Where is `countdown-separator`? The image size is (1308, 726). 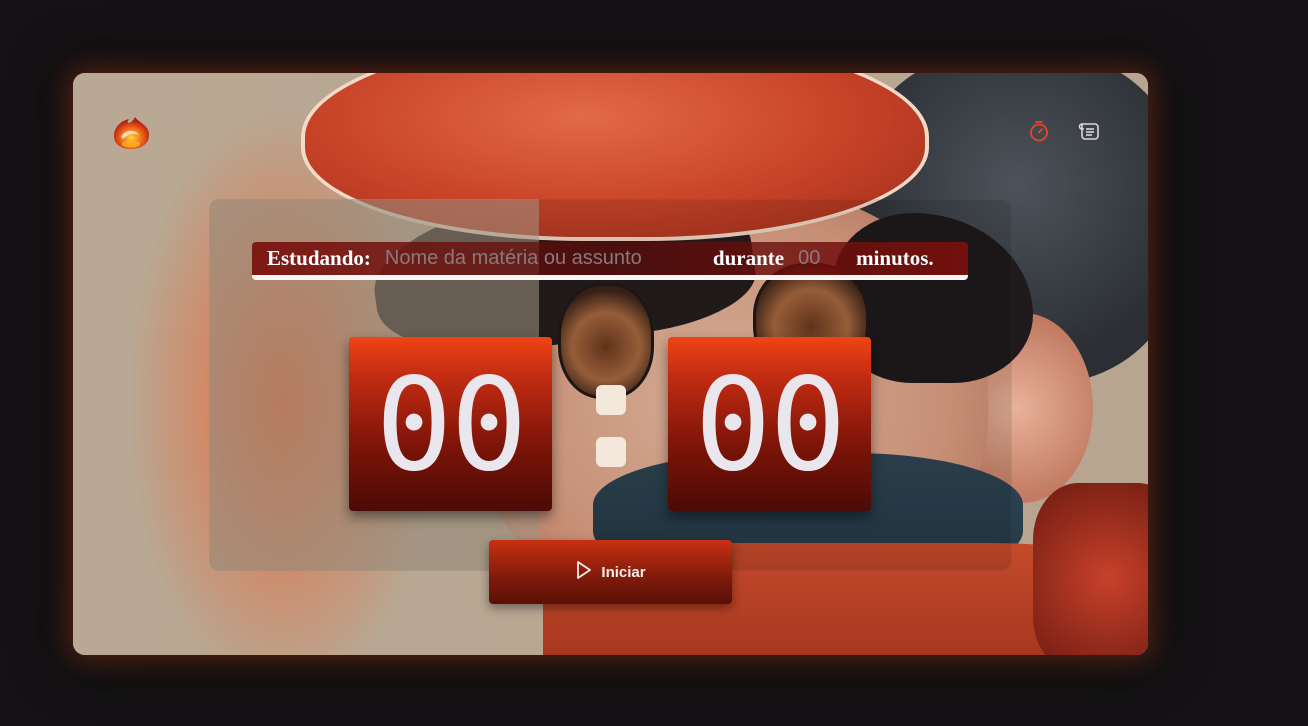 countdown-separator is located at coordinates (612, 426).